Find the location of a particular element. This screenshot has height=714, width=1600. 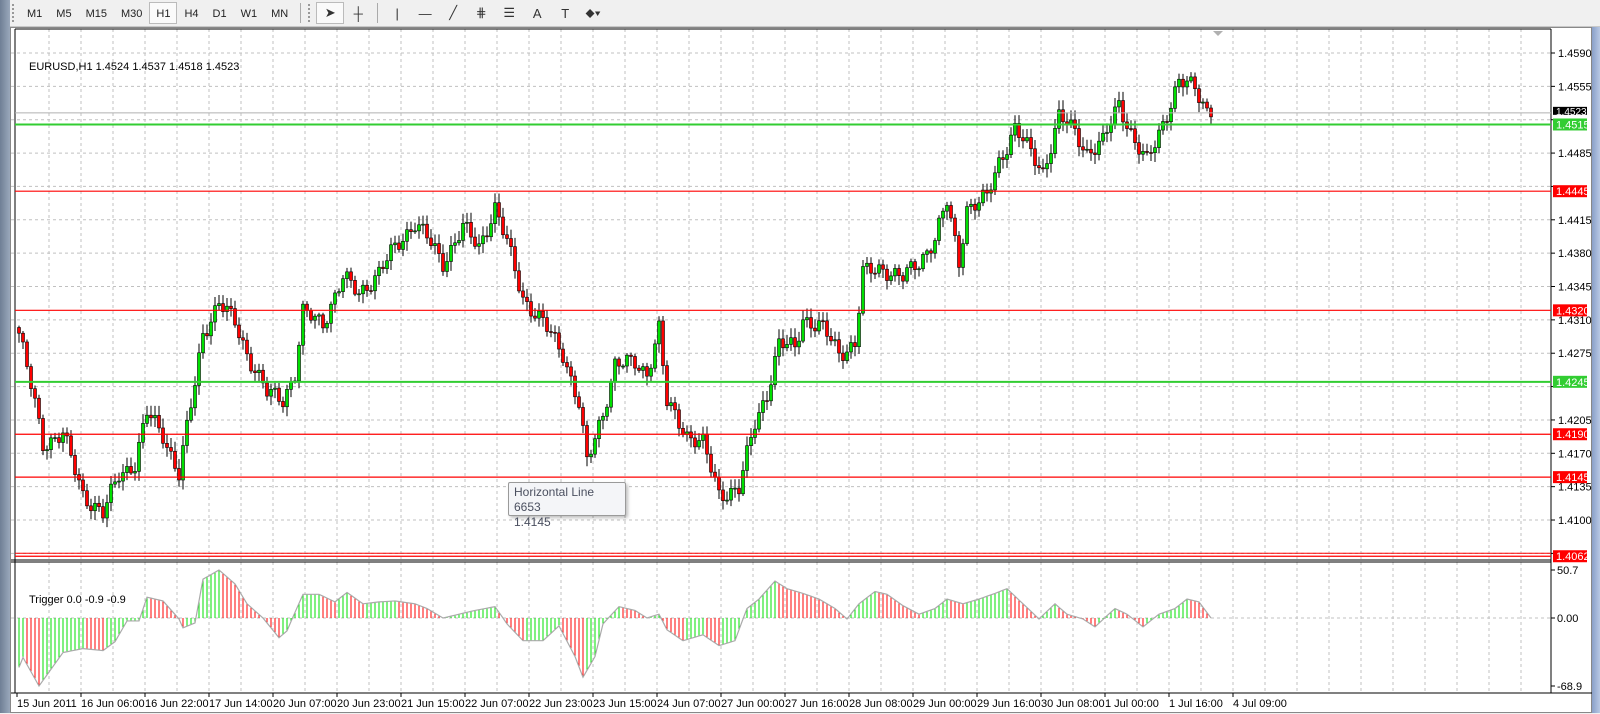

fibo-fan-tool-button: ⋕ is located at coordinates (481, 13).